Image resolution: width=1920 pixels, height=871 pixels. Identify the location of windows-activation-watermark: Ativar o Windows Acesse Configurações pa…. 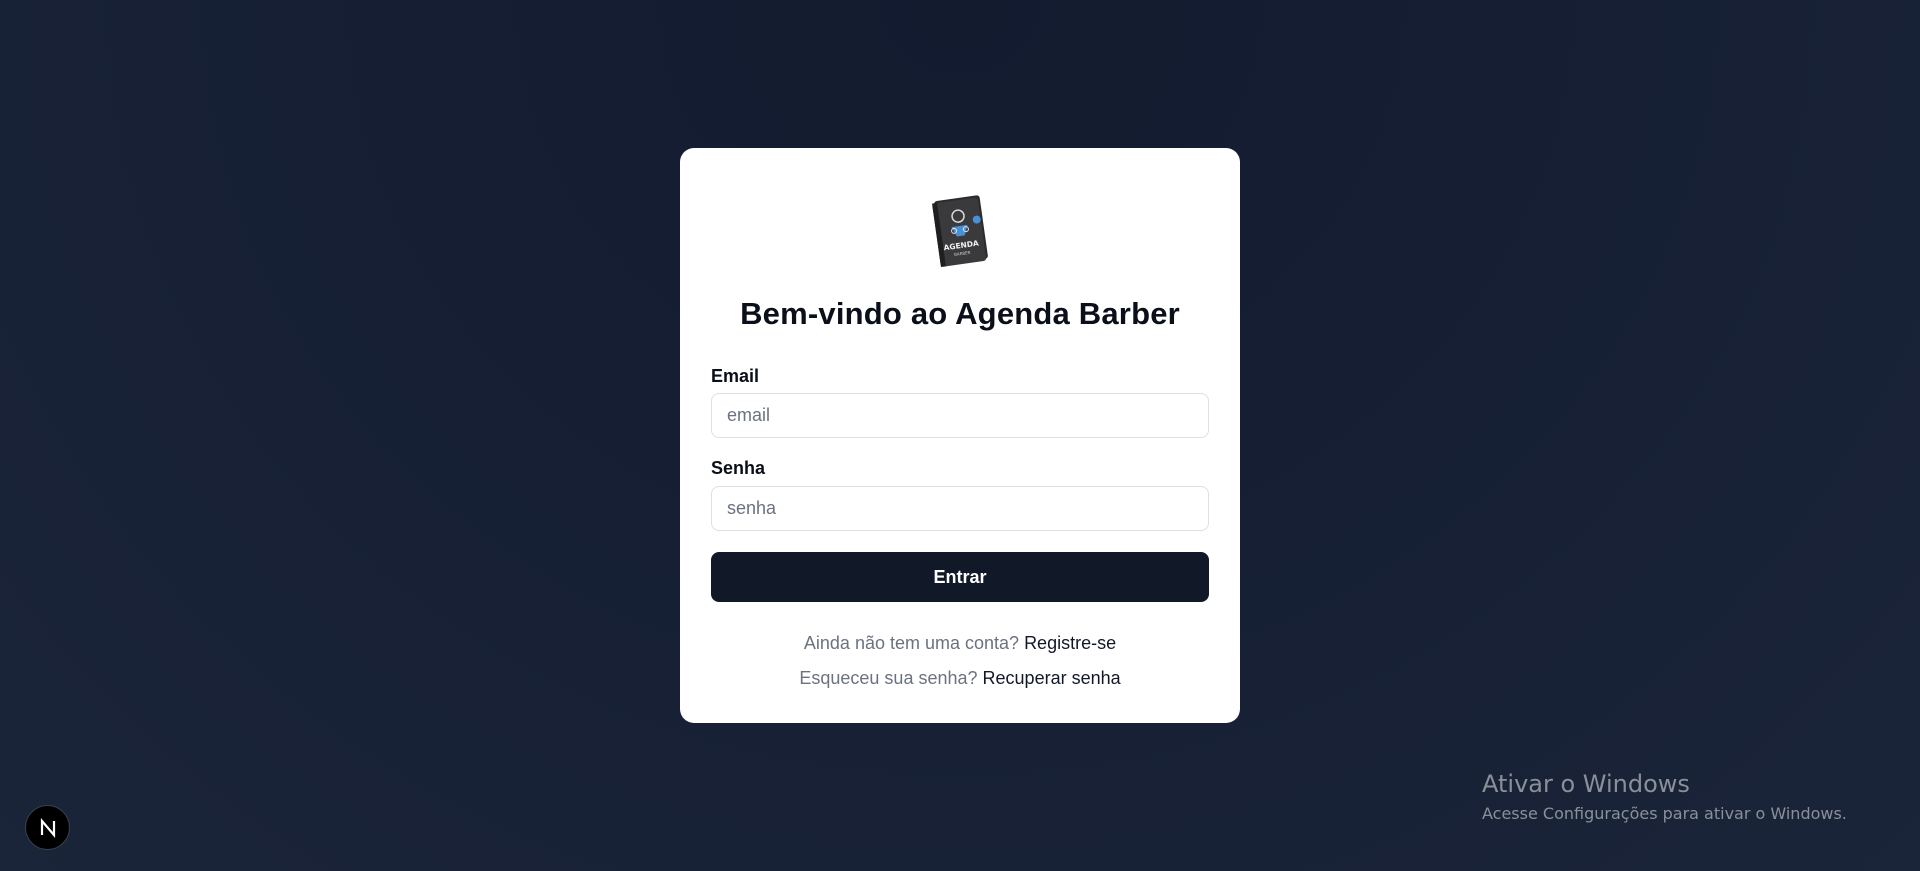
(1664, 796).